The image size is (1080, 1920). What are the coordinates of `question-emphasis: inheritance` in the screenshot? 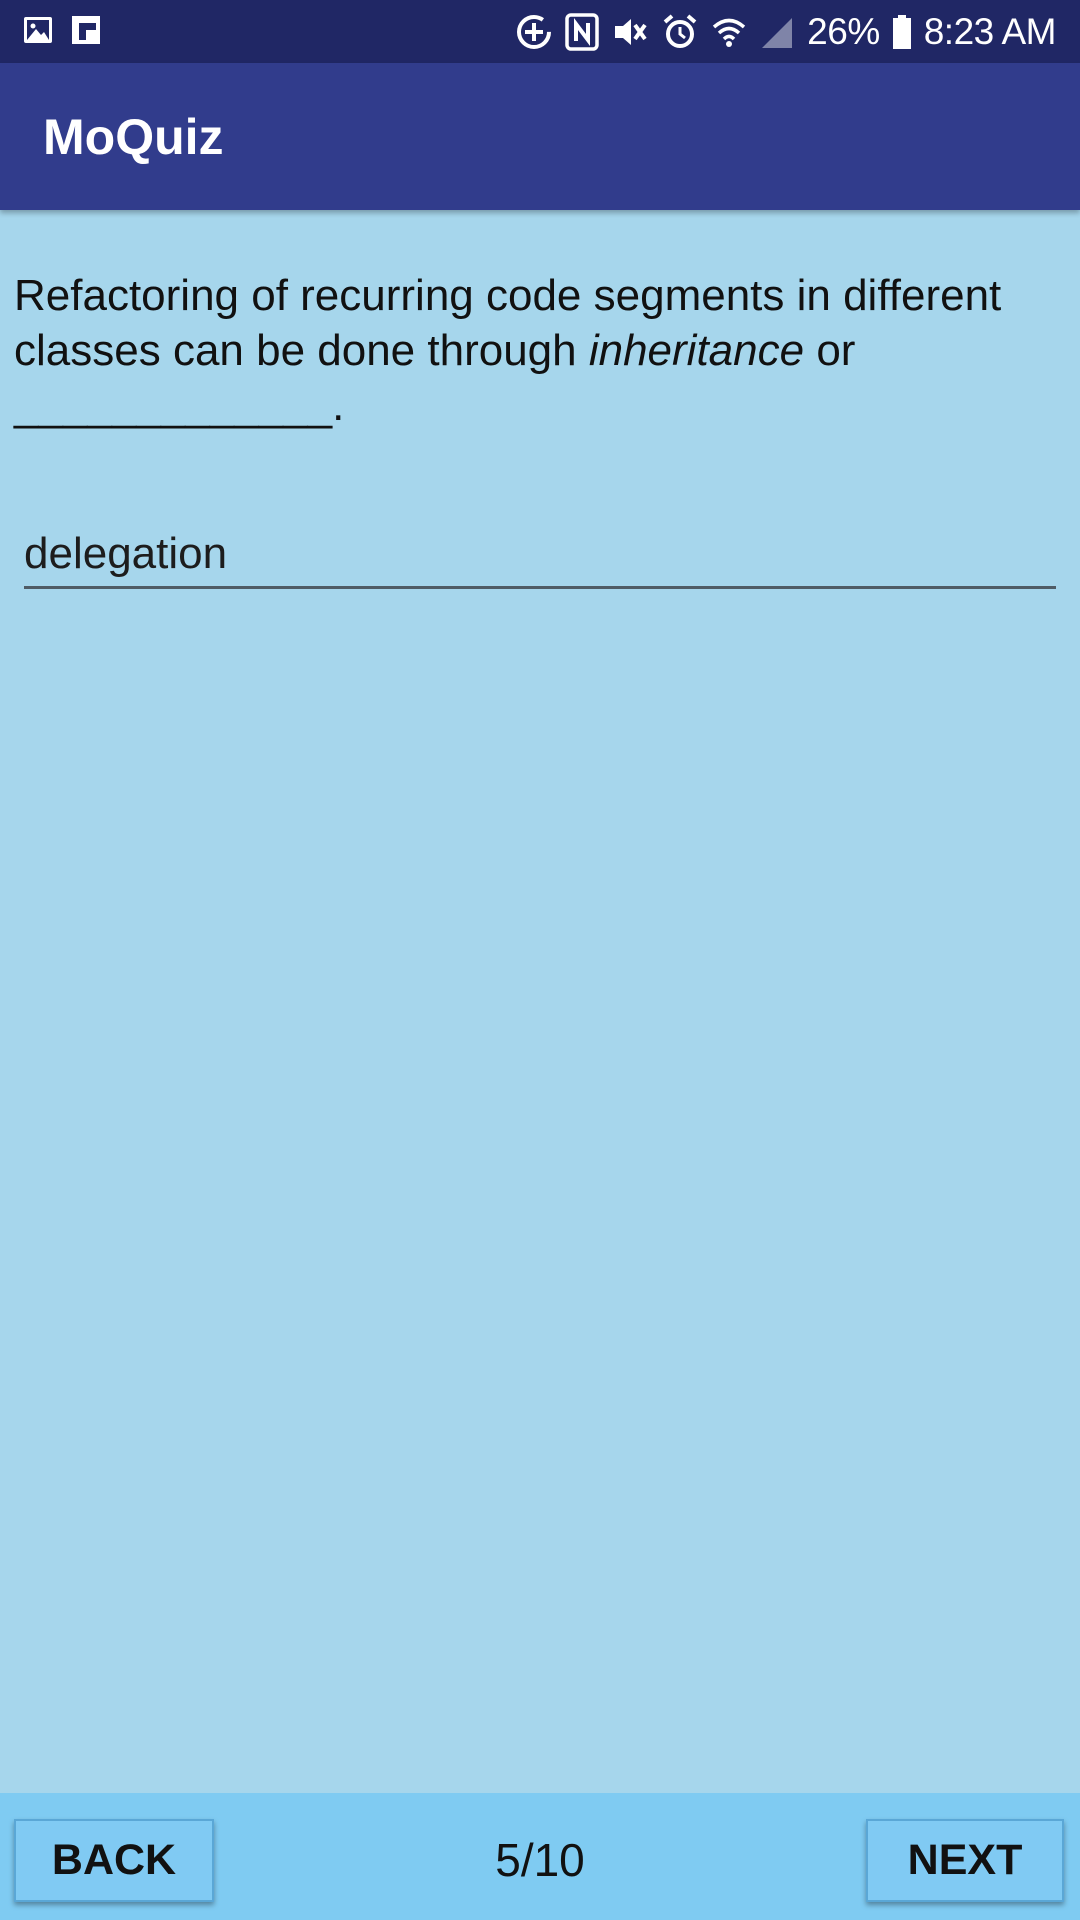 It's located at (696, 350).